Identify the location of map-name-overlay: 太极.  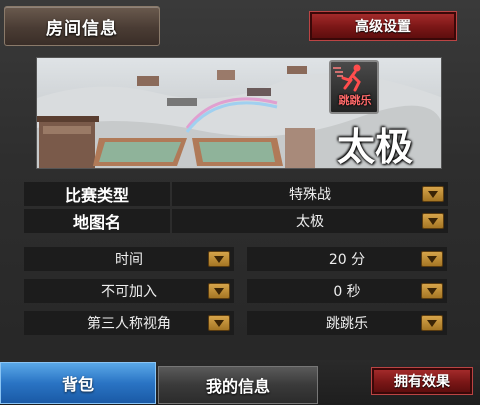
(375, 146).